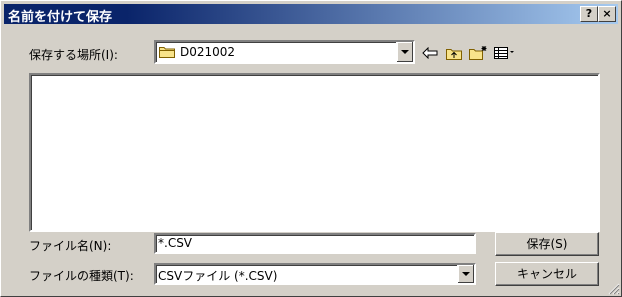 The image size is (622, 297). I want to click on up-folder-button, so click(454, 53).